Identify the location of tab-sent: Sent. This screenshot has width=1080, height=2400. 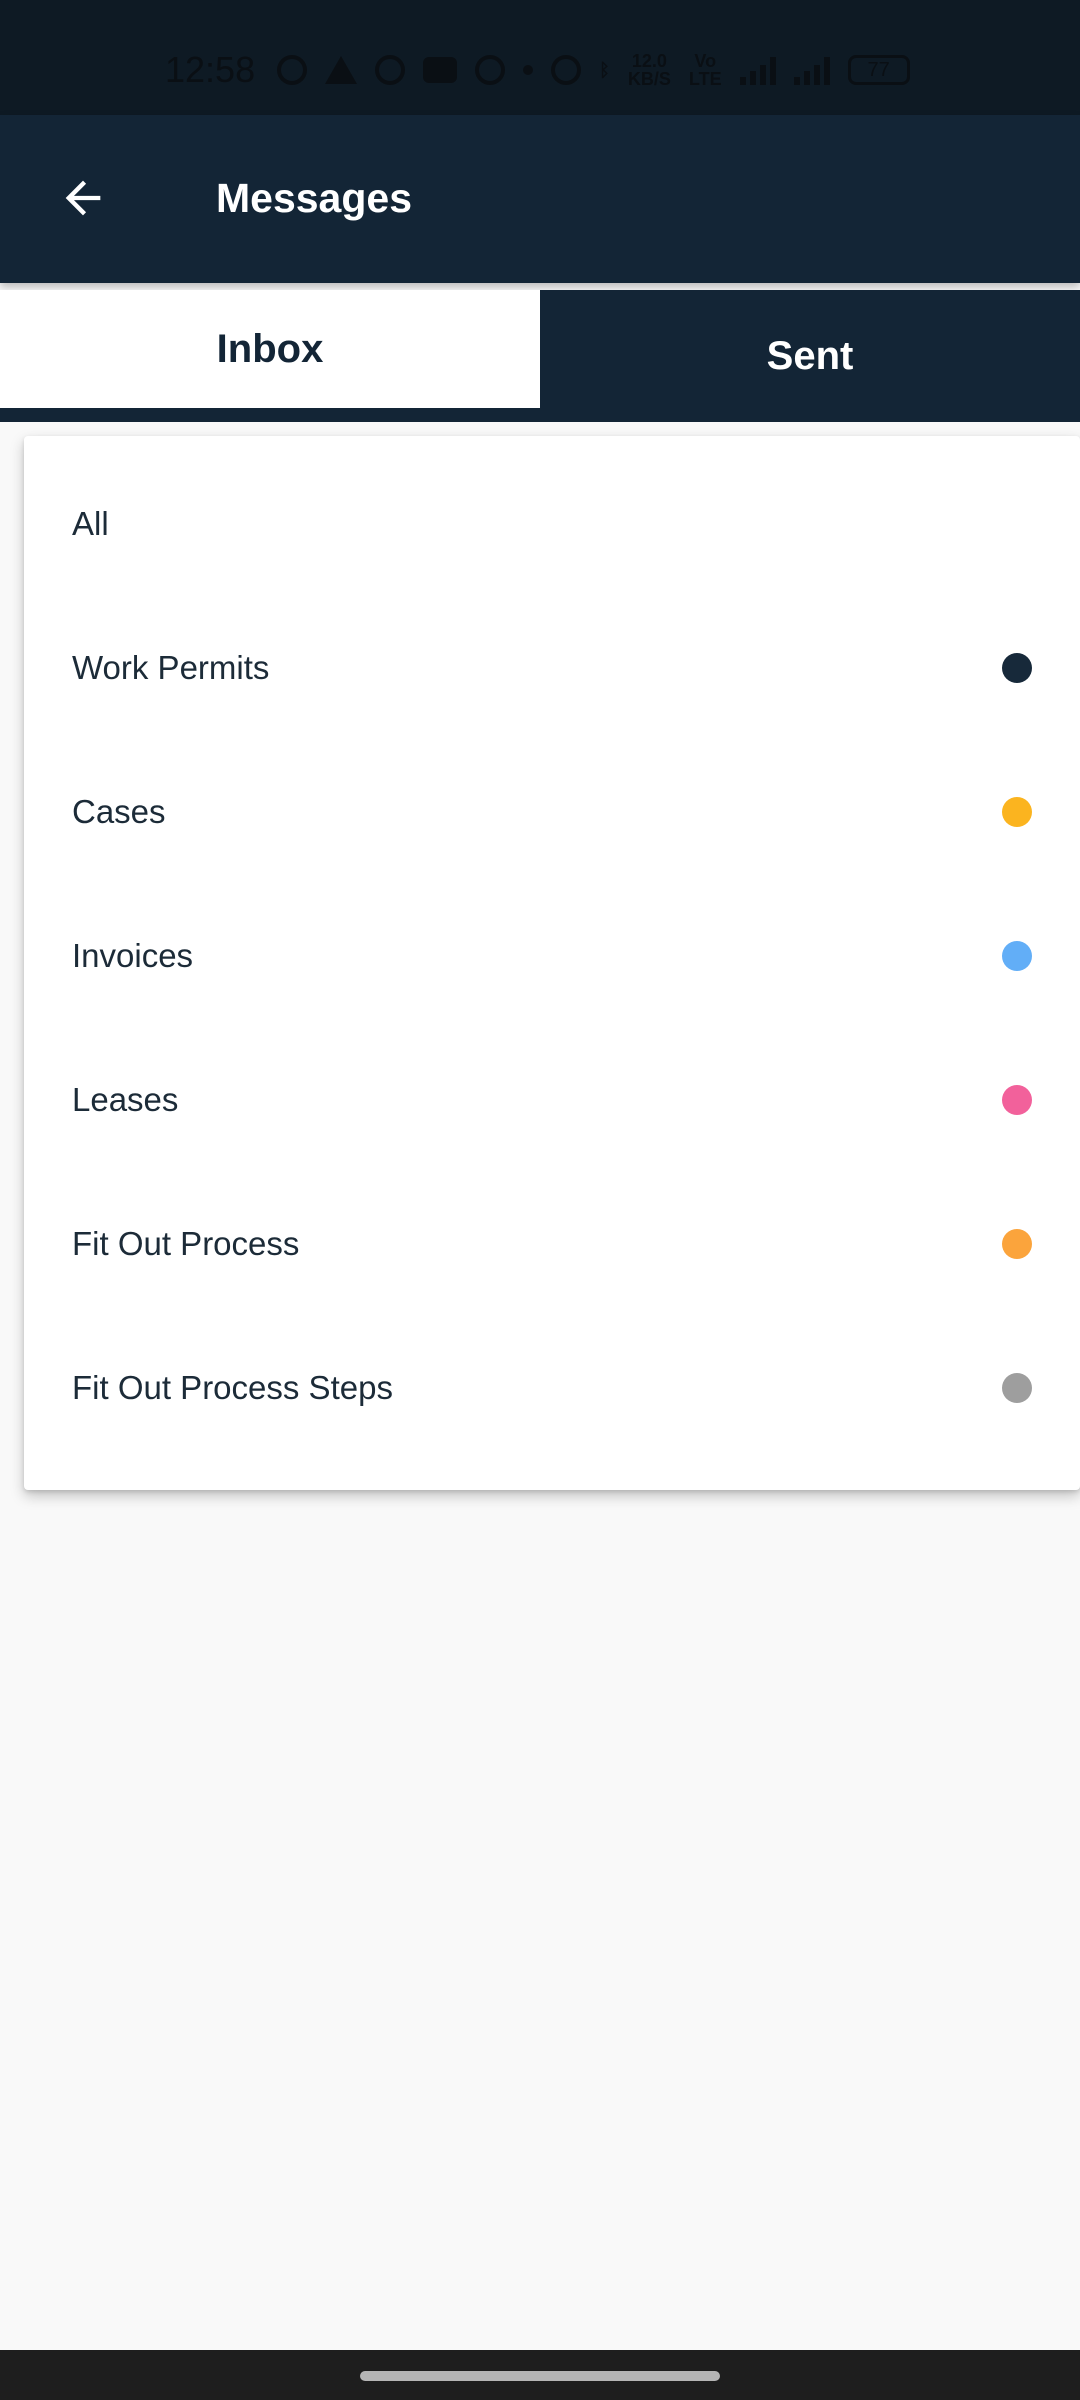
(810, 356).